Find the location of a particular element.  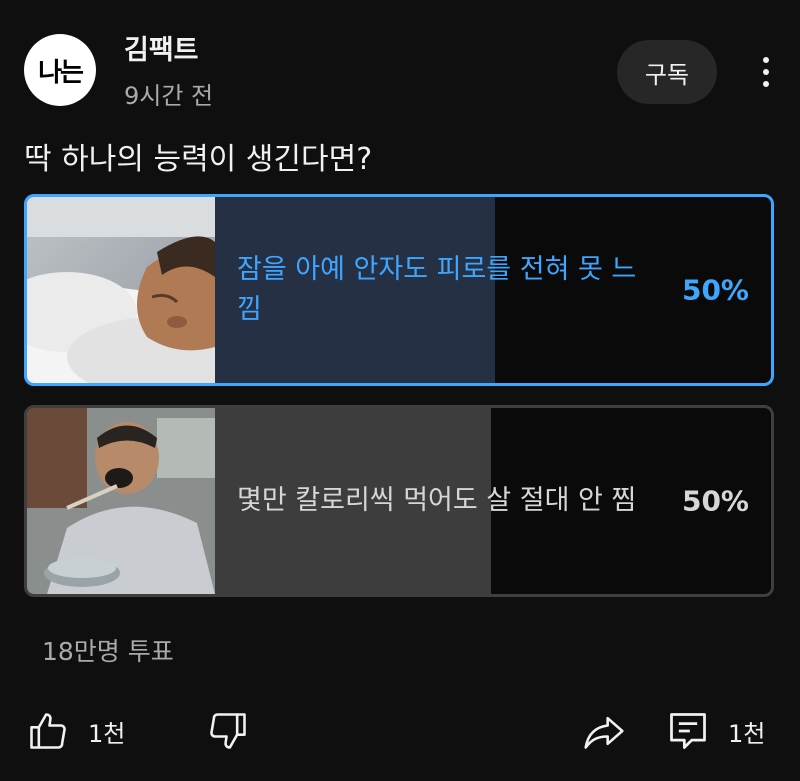

like-button: 1천 is located at coordinates (75, 731).